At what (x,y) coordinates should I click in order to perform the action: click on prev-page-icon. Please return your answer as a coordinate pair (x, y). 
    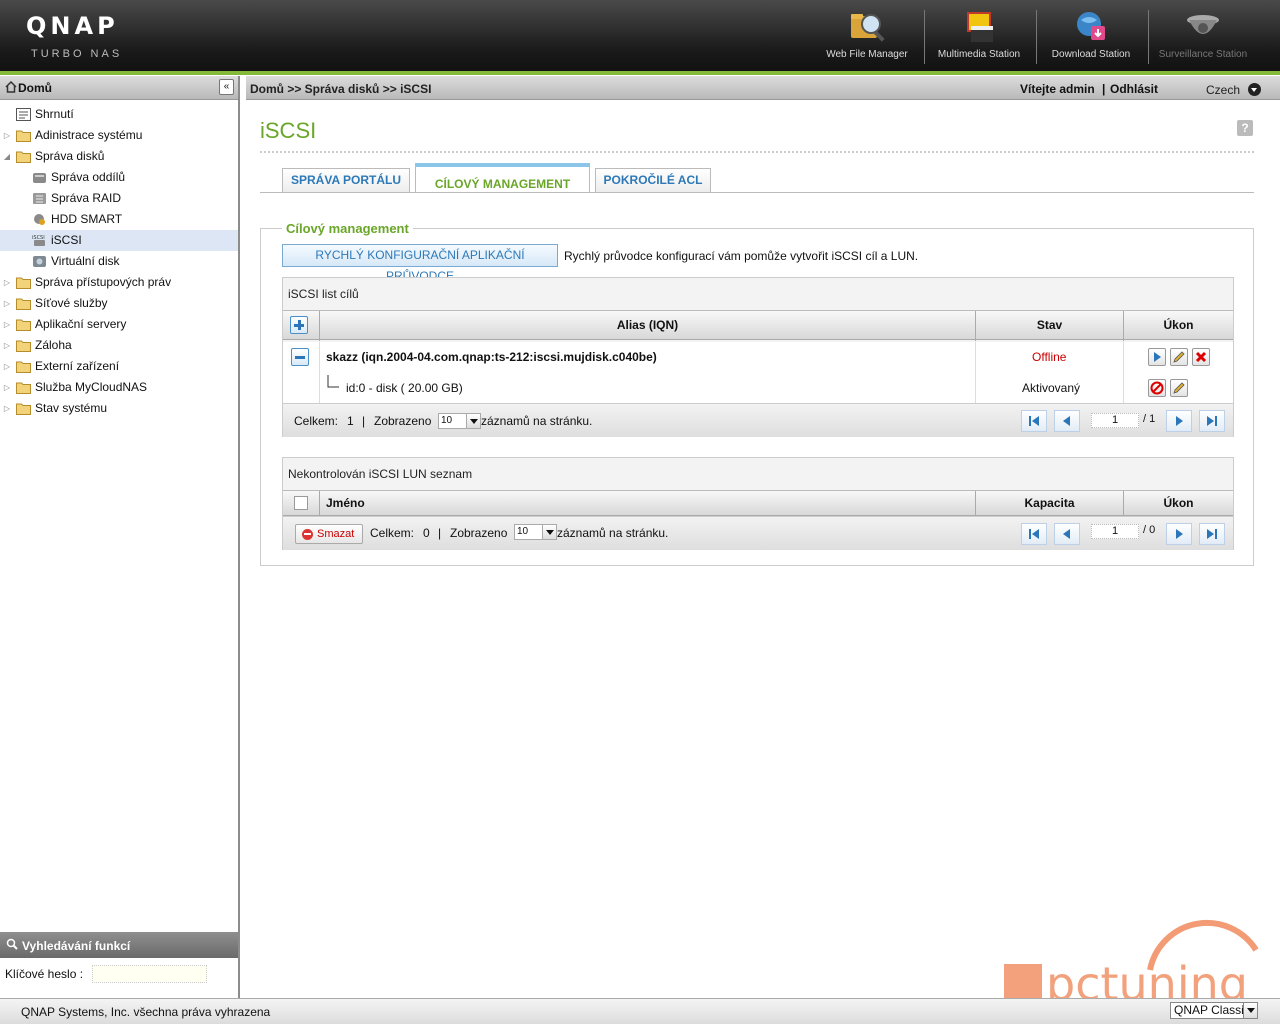
    Looking at the image, I should click on (1066, 421).